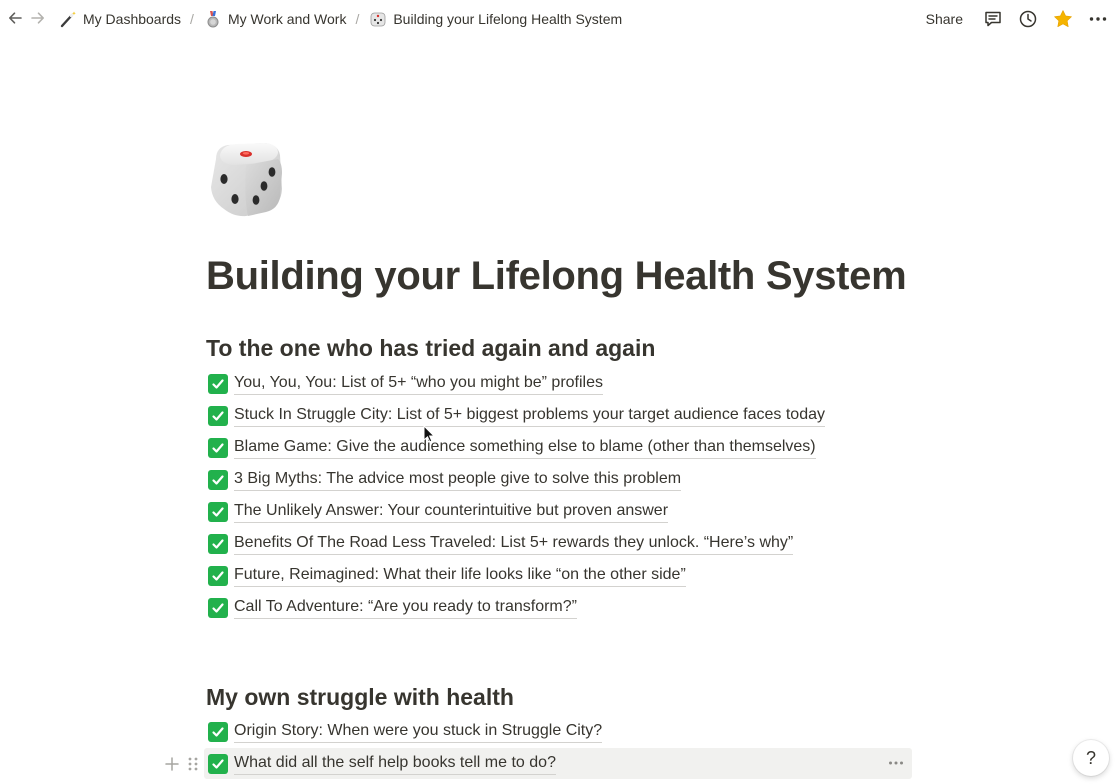 The image size is (1117, 784). What do you see at coordinates (287, 19) in the screenshot?
I see `breadcrumb-label: My Work and Work` at bounding box center [287, 19].